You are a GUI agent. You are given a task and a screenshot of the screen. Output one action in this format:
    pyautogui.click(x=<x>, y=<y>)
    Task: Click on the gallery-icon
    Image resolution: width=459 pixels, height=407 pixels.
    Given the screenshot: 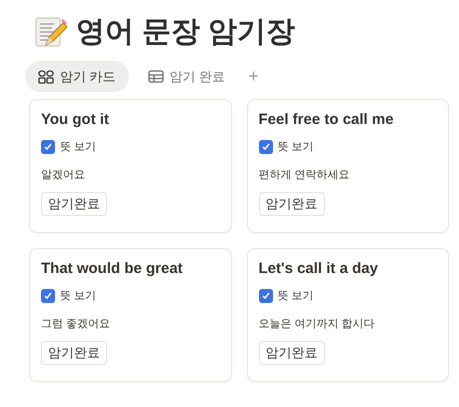 What is the action you would take?
    pyautogui.click(x=46, y=77)
    